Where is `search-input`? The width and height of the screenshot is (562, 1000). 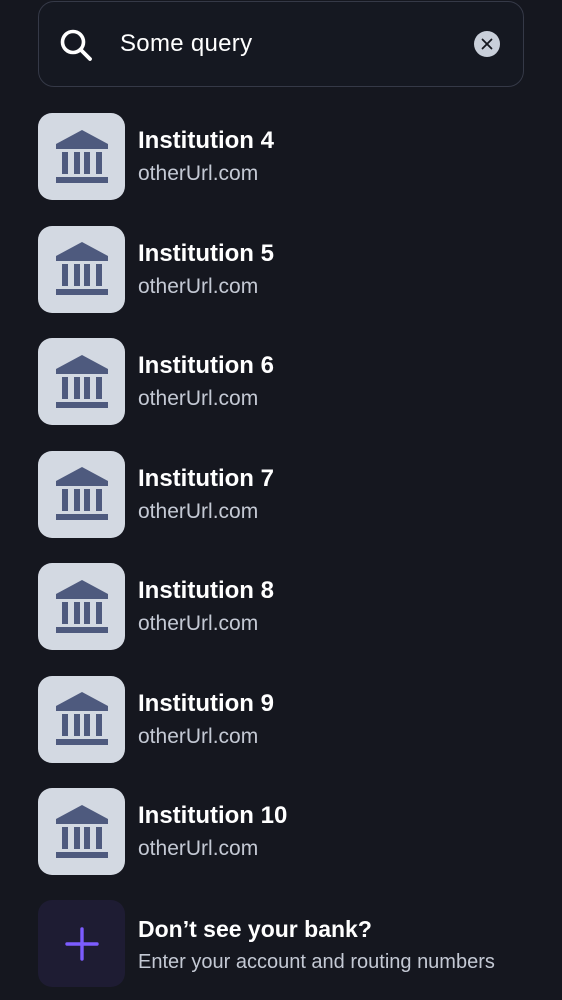
search-input is located at coordinates (285, 44).